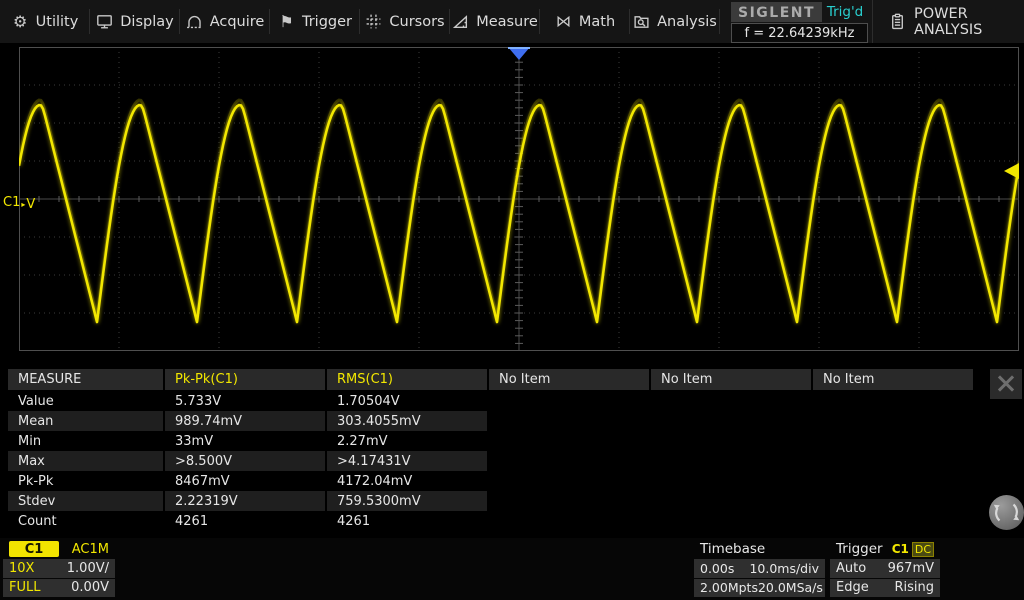  I want to click on menu-utility-label: Utility, so click(57, 21).